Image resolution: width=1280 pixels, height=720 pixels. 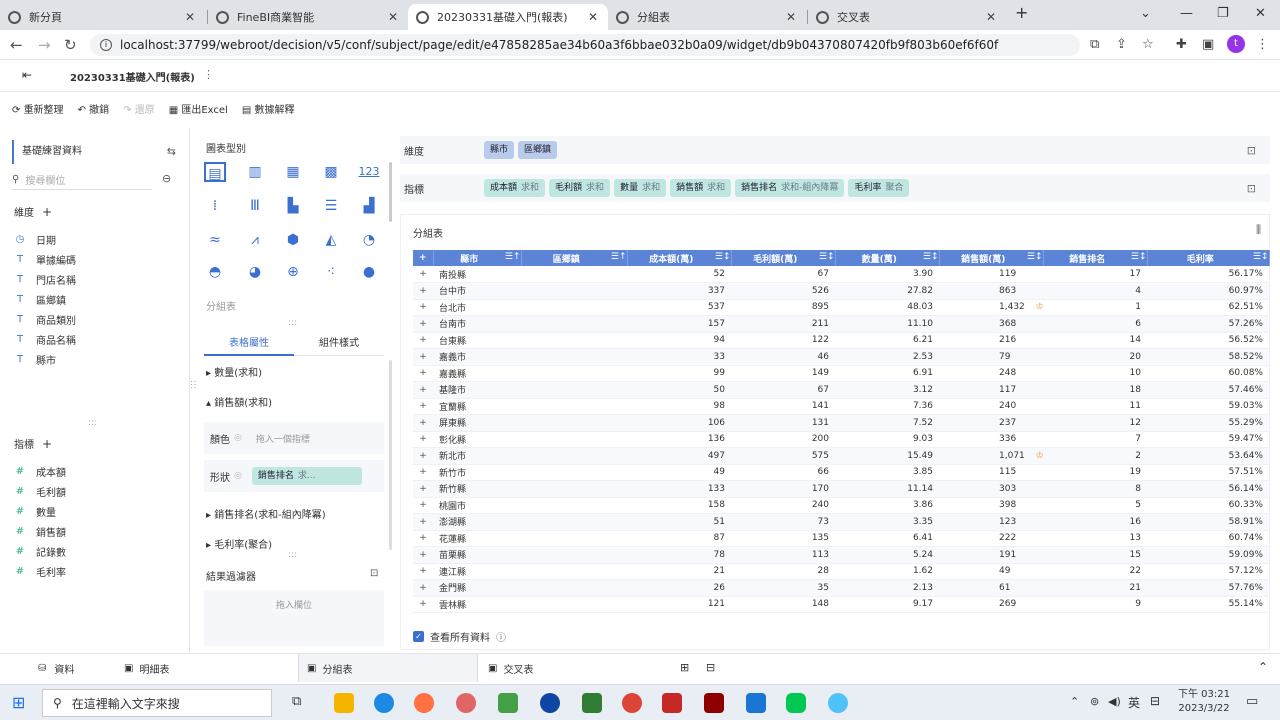 I want to click on gauge-icon: ◔, so click(x=369, y=240).